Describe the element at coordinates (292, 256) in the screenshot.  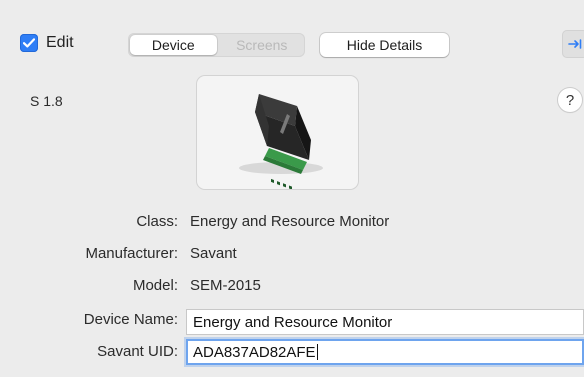
I see `manufacturer-row: Manufacturer: Savant` at that location.